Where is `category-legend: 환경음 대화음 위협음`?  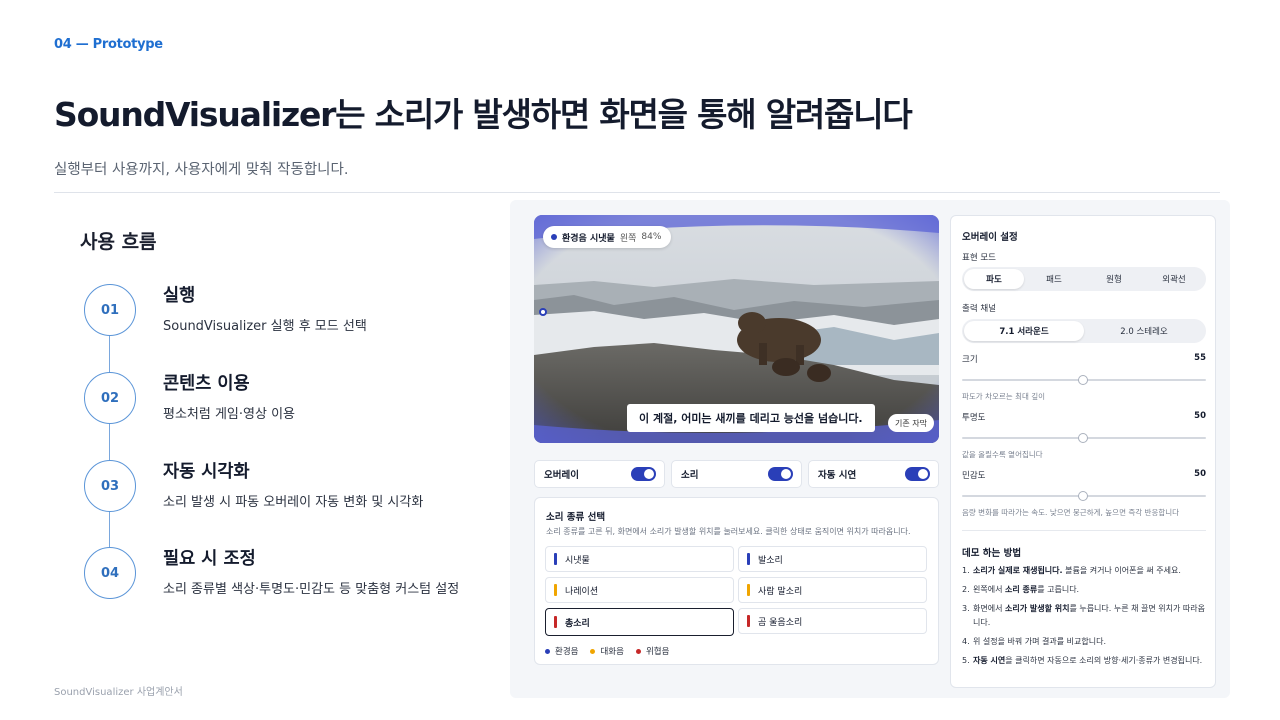 category-legend: 환경음 대화음 위협음 is located at coordinates (607, 651).